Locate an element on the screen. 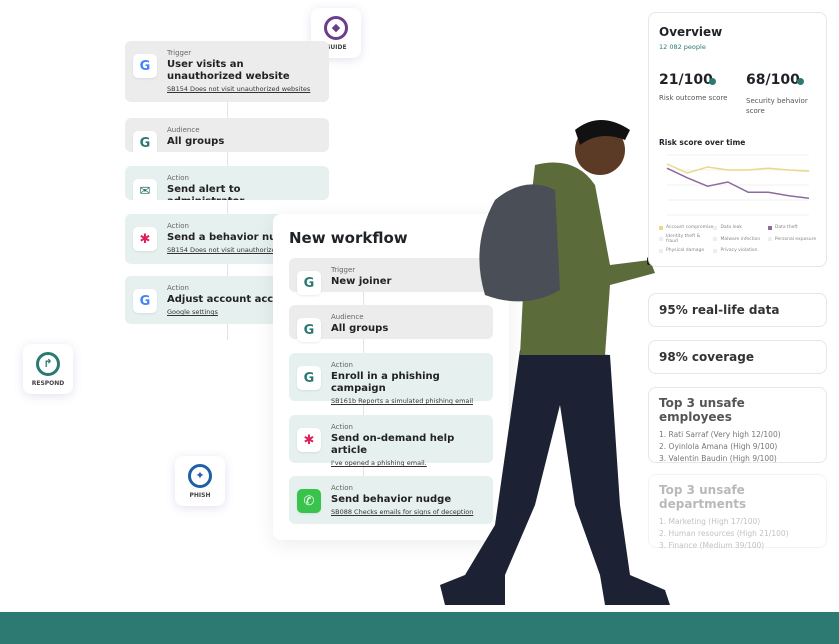 The height and width of the screenshot is (644, 839). legend-item: Personal exposure is located at coordinates (794, 239).